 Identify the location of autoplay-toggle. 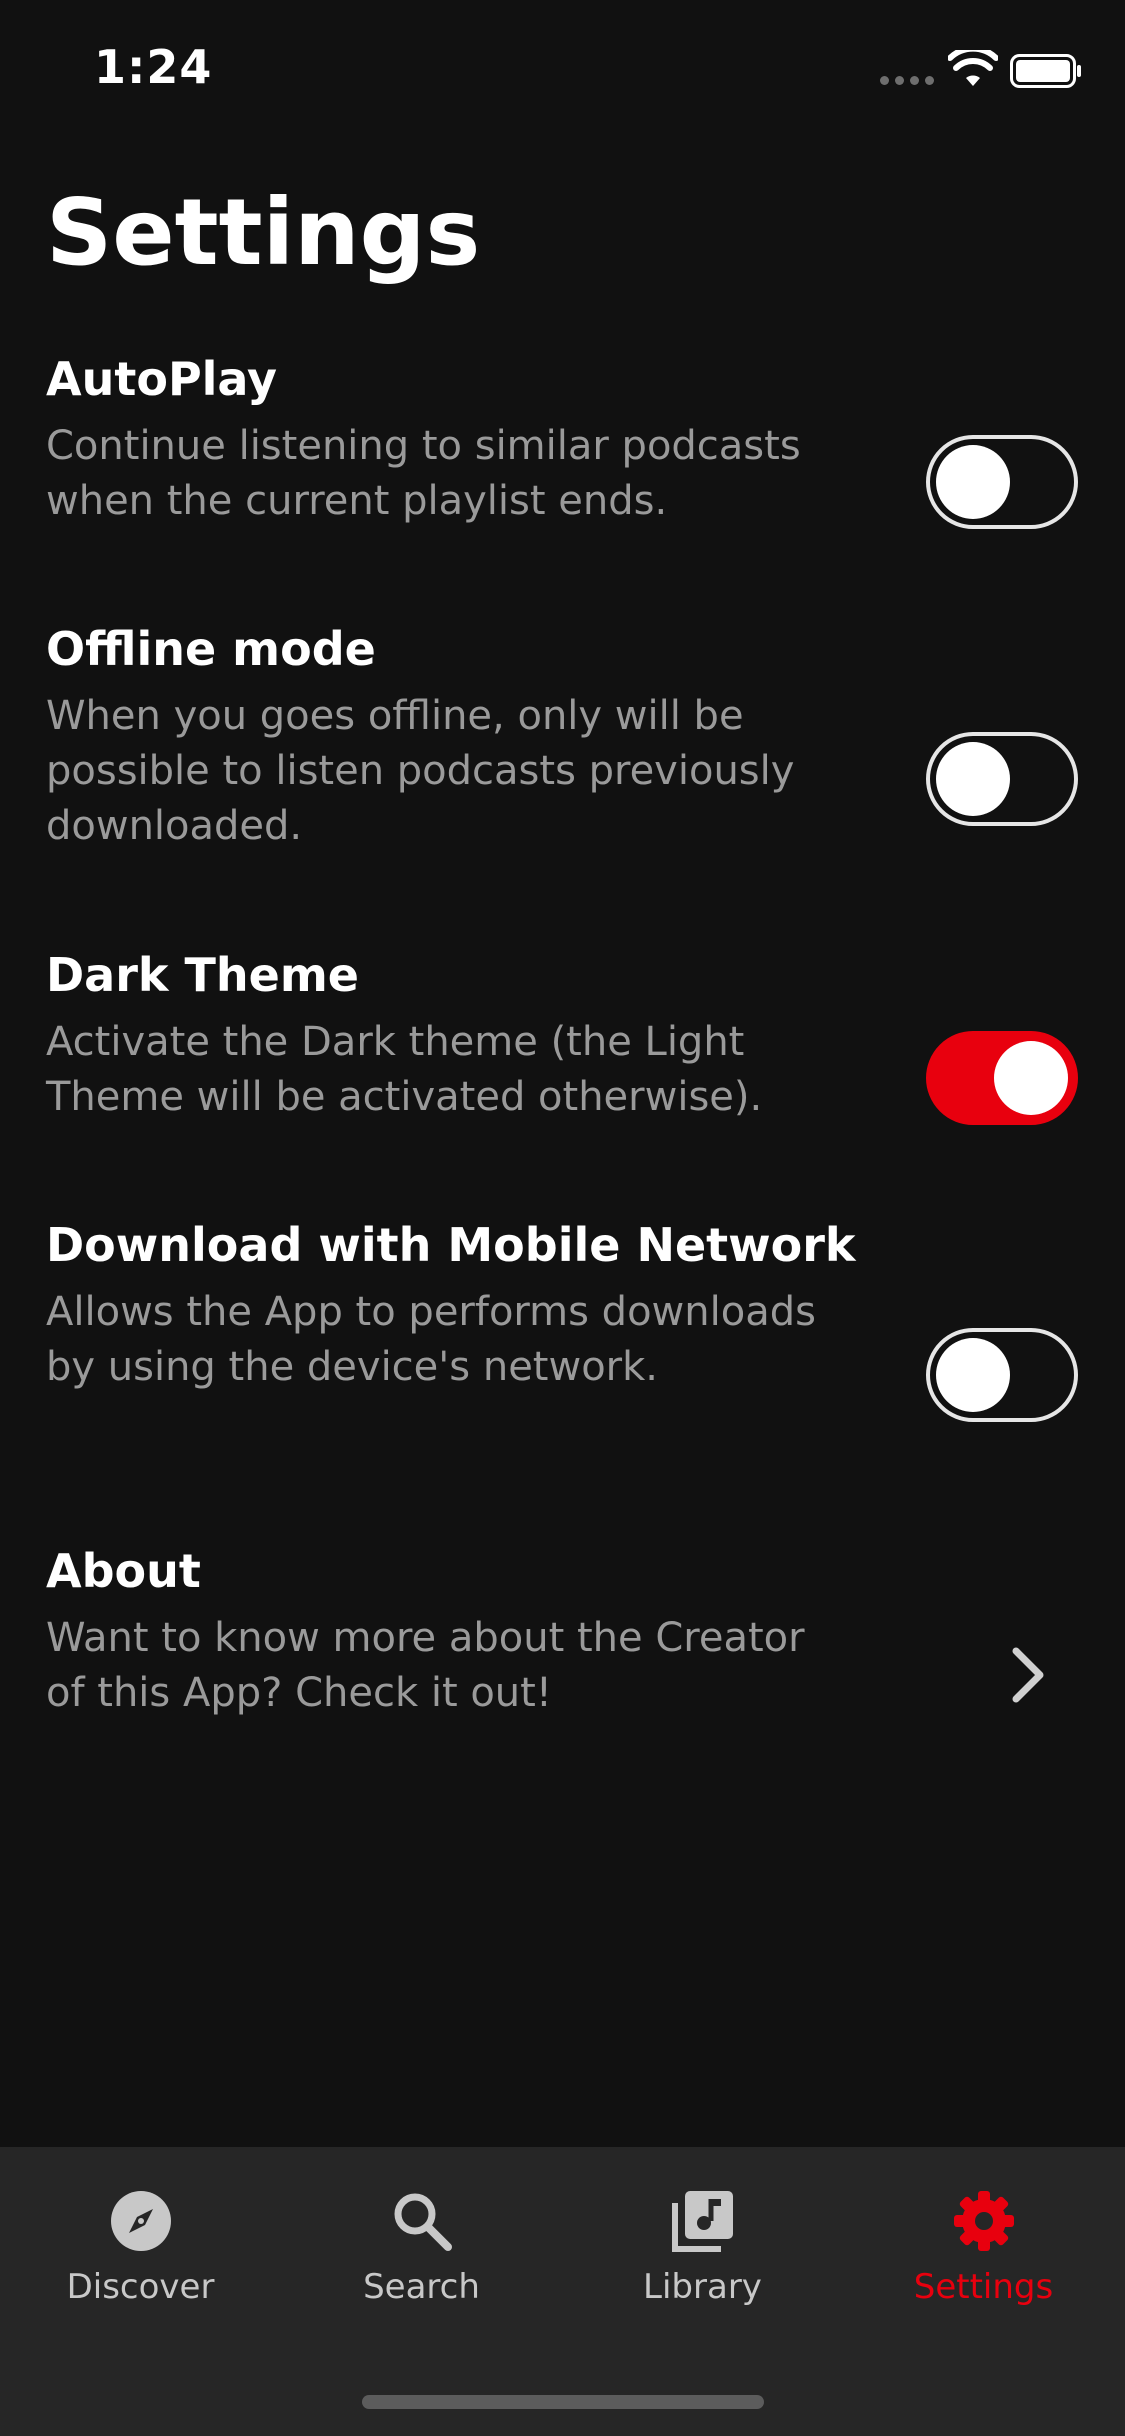
(1002, 482).